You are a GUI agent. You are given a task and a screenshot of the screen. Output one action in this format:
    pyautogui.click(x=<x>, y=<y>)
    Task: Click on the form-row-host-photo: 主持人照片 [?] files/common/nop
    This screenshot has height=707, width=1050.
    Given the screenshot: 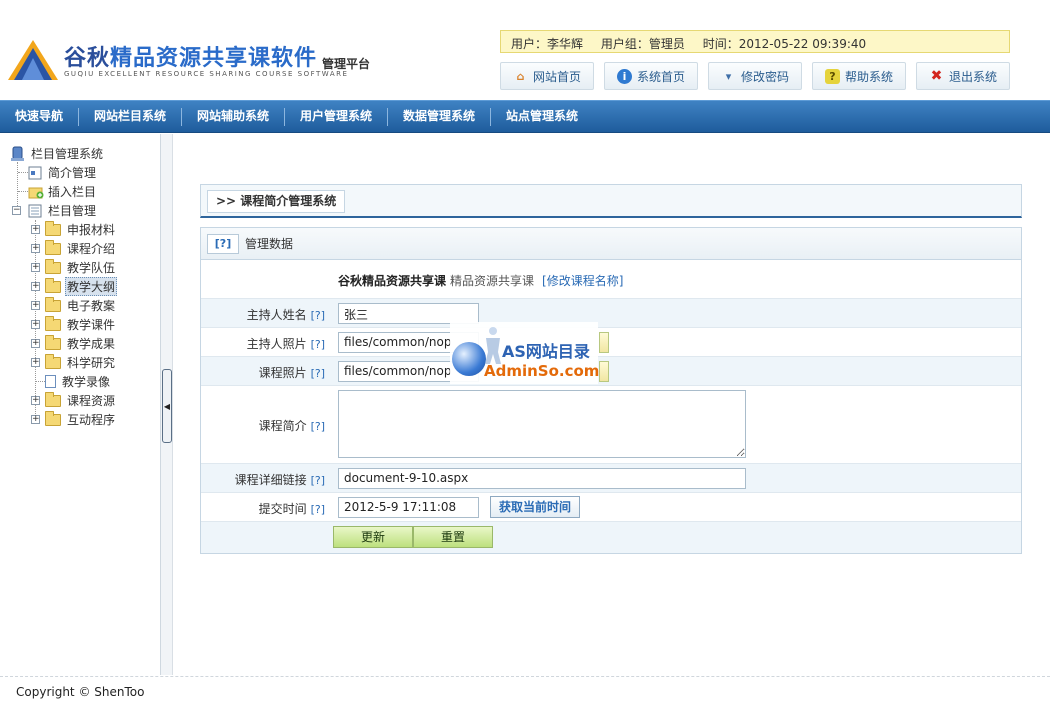 What is the action you would take?
    pyautogui.click(x=611, y=342)
    